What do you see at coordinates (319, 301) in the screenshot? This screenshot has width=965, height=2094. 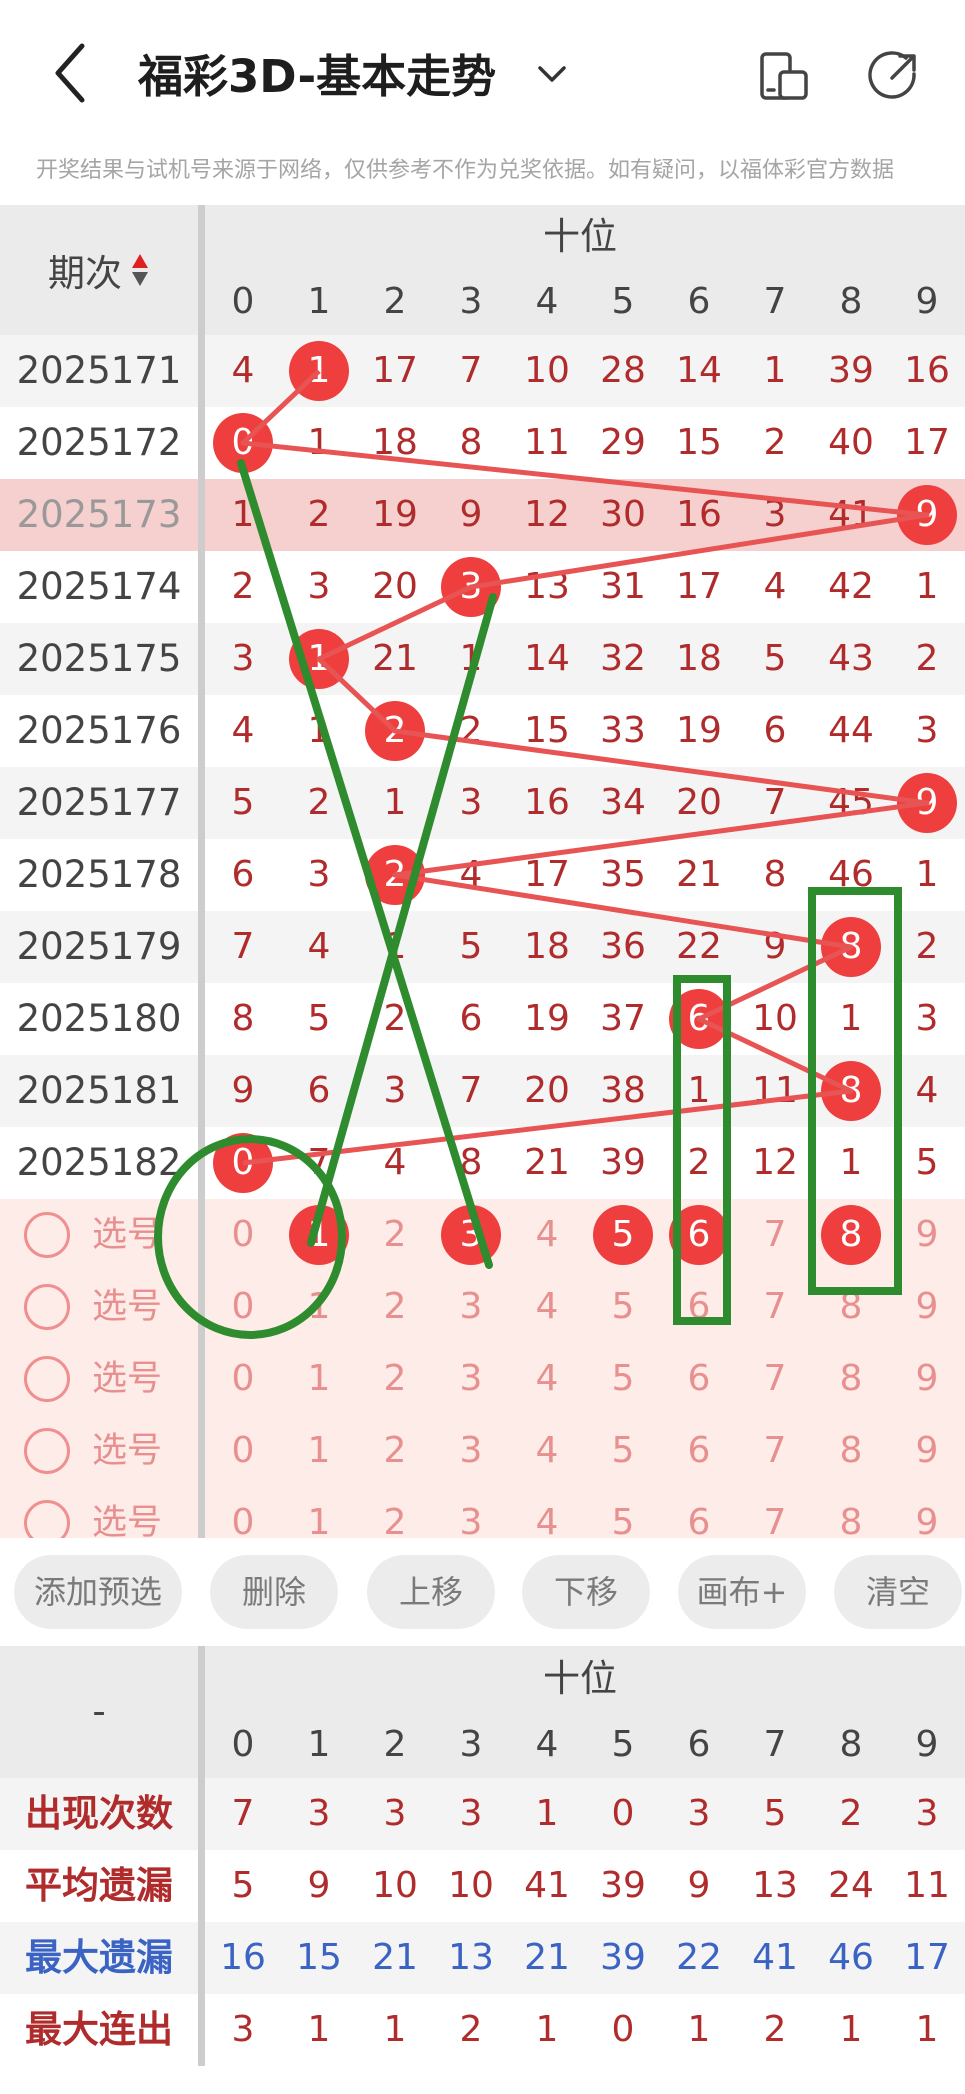 I see `column-header-1: 1` at bounding box center [319, 301].